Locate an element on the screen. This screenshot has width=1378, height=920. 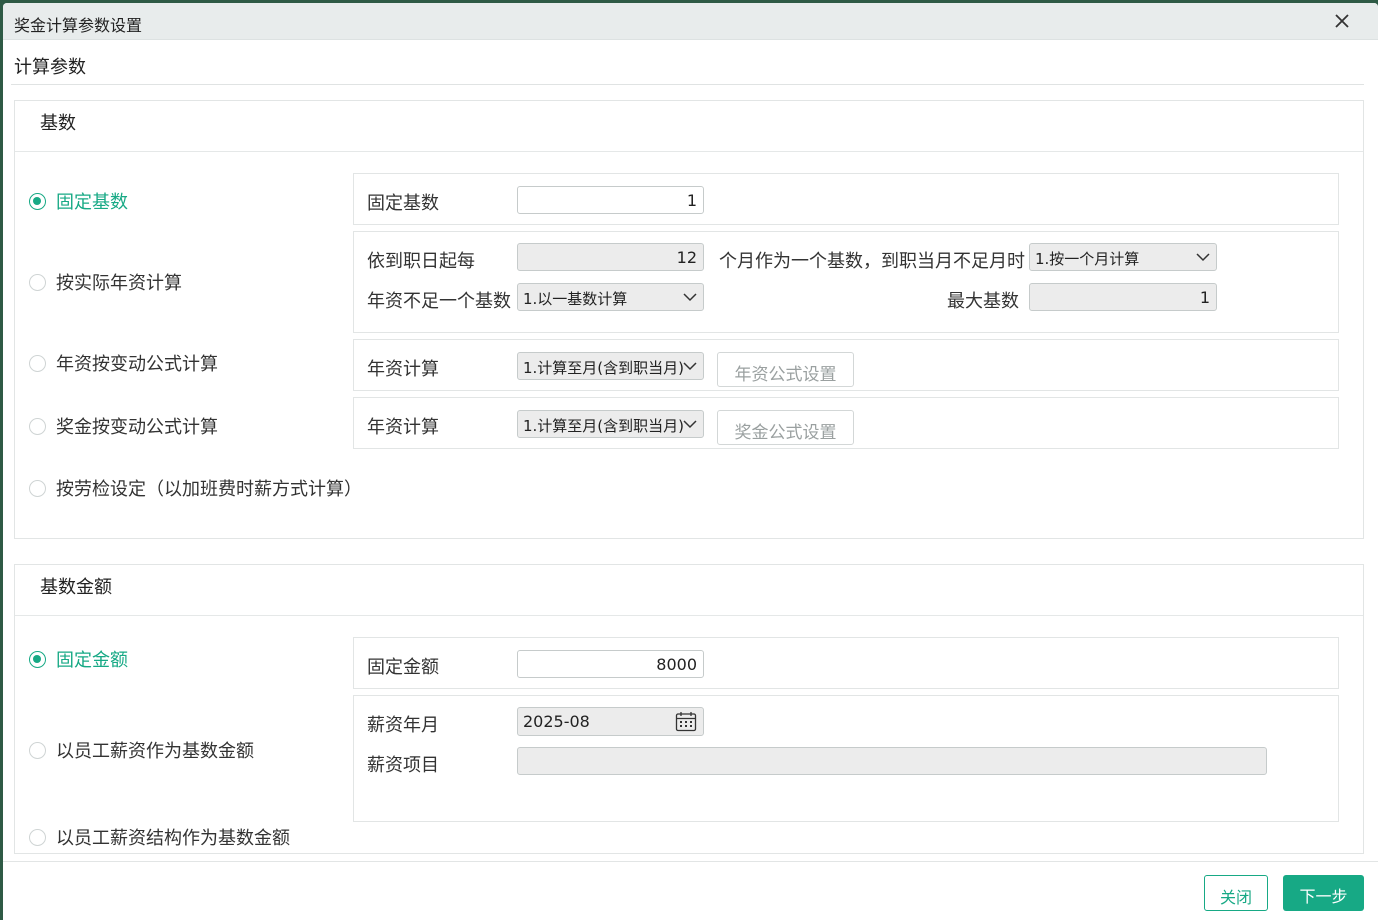
radio-actual-seniority: 按实际年资计算 is located at coordinates (105, 282).